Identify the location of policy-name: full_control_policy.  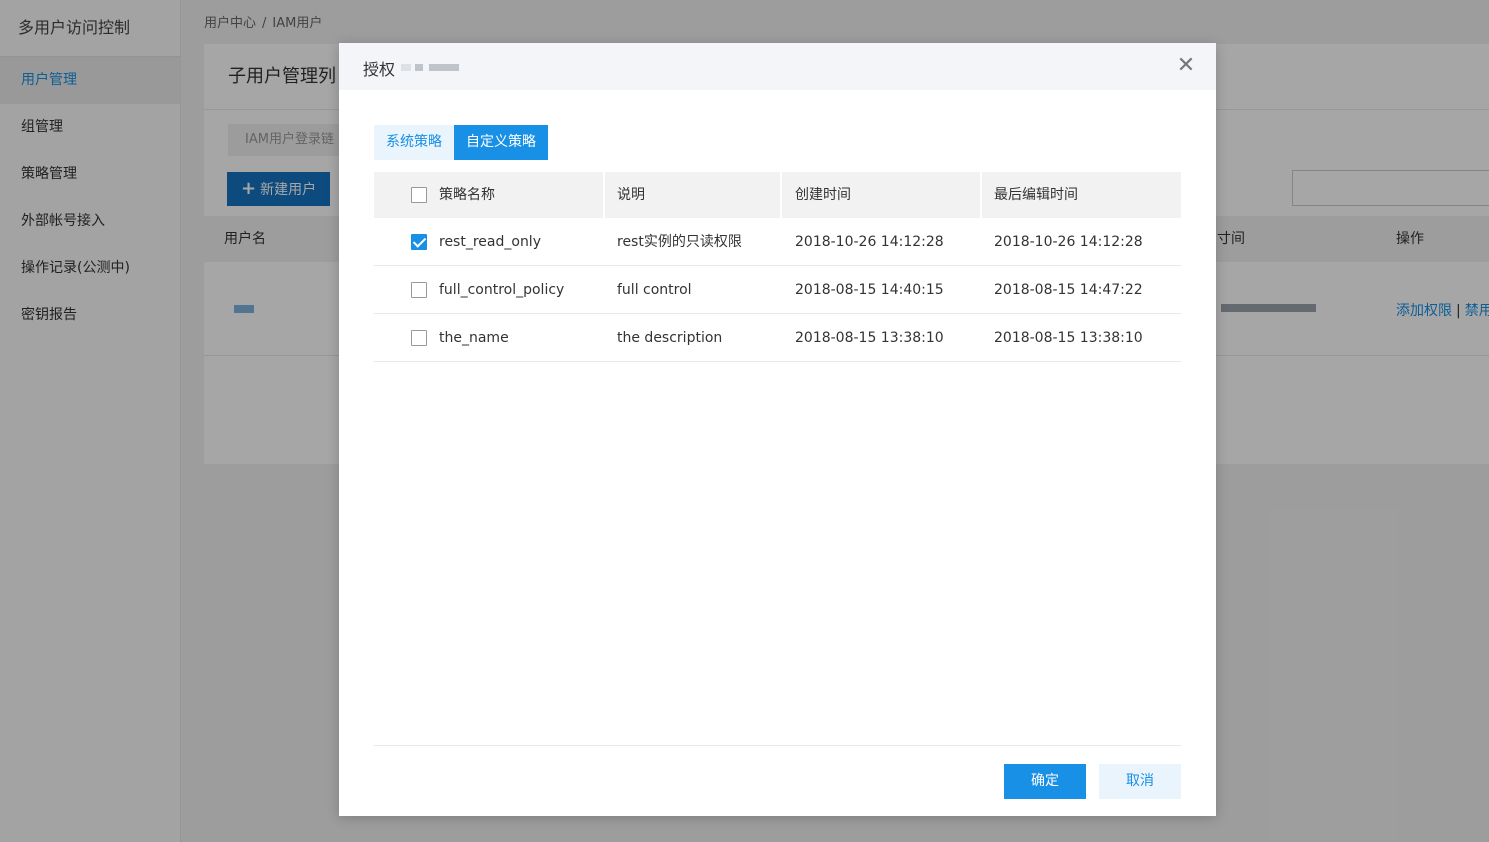
(502, 290).